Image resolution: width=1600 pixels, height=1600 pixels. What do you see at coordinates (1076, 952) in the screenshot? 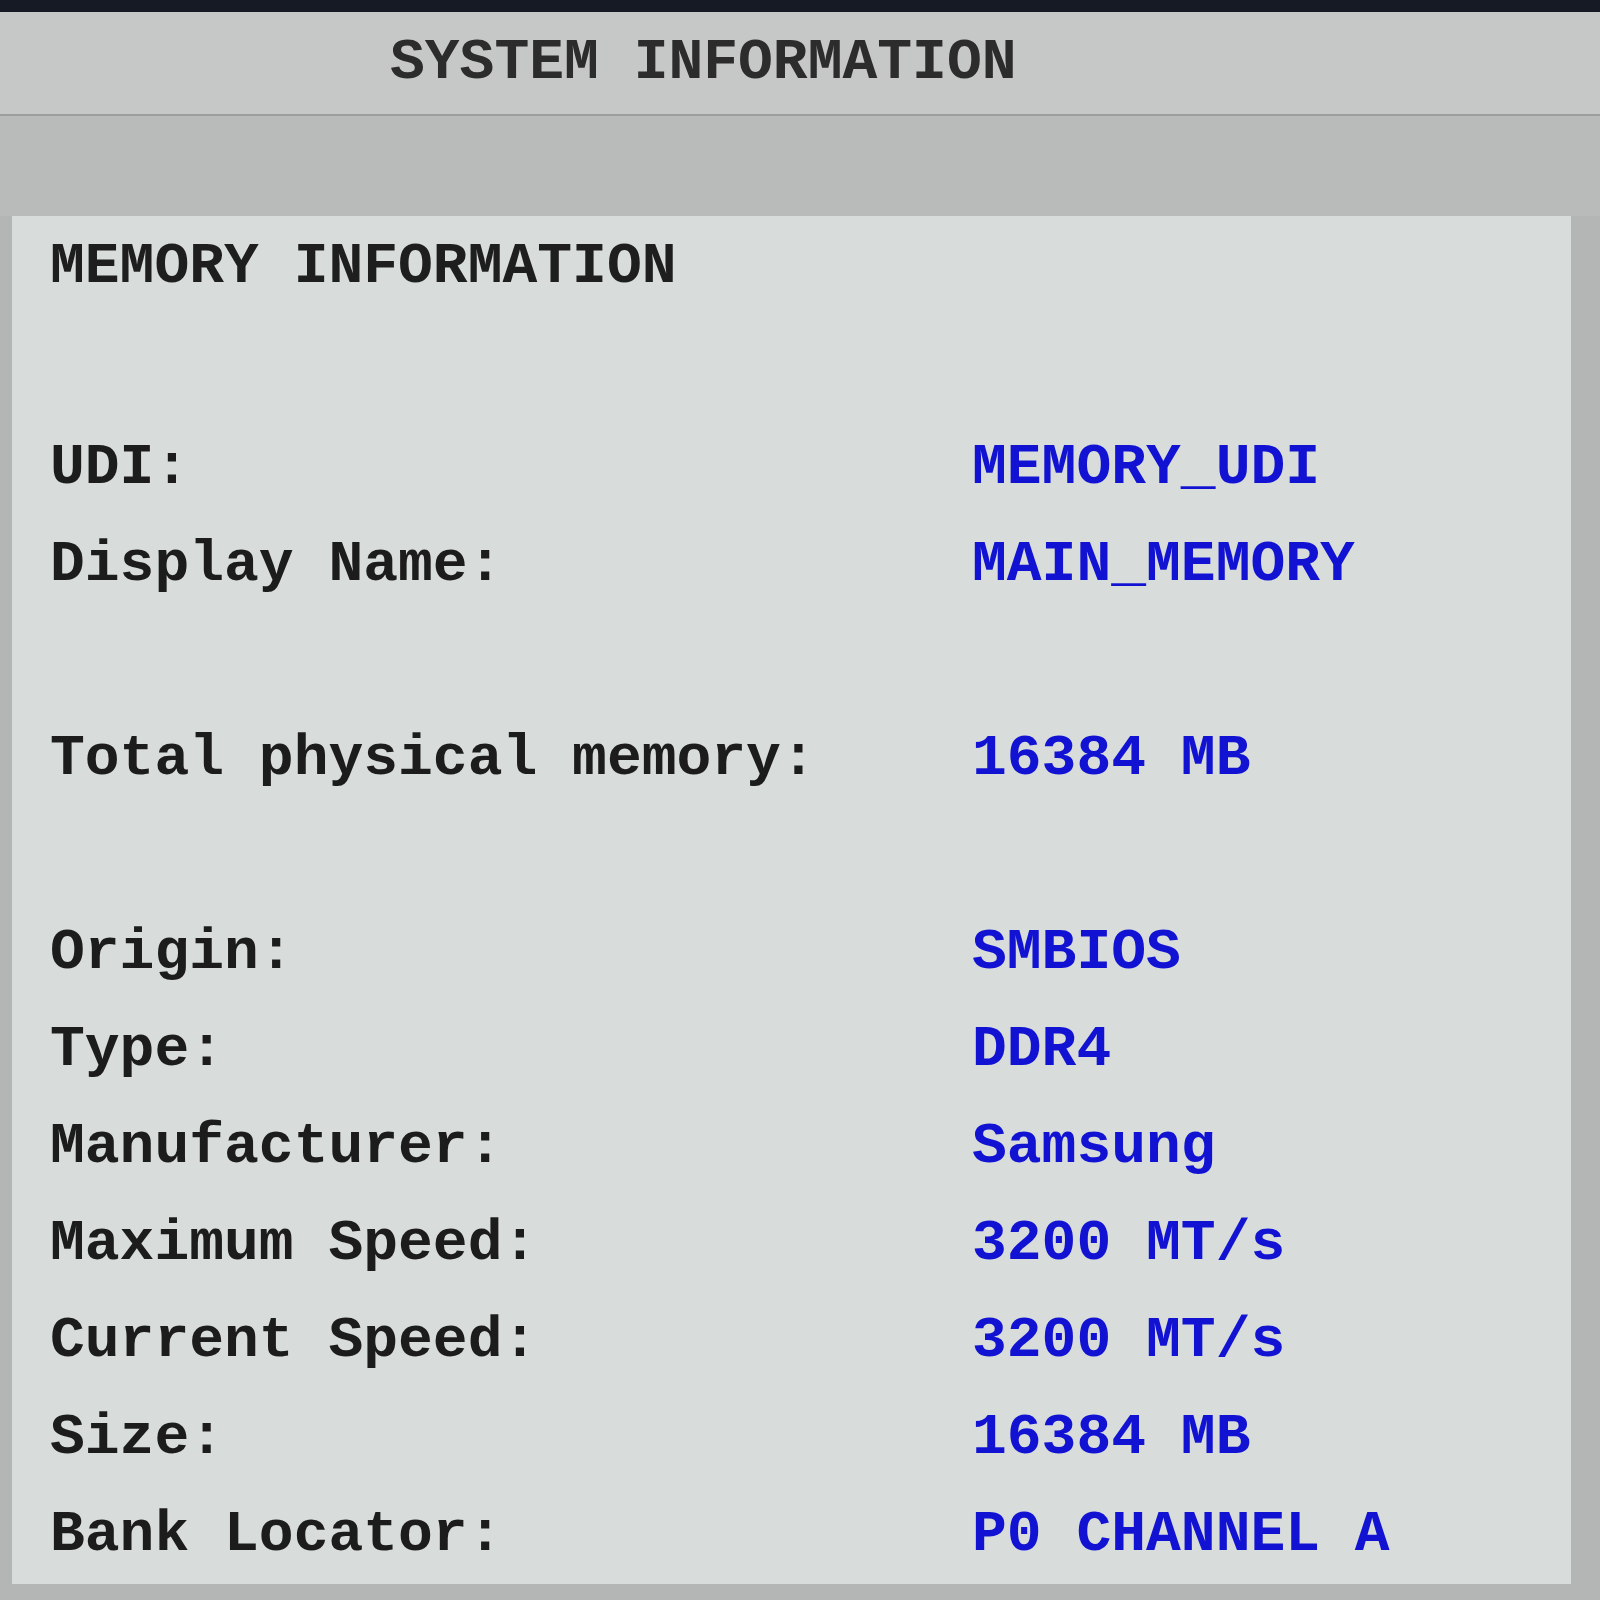
I see `field-value: SMBIOS` at bounding box center [1076, 952].